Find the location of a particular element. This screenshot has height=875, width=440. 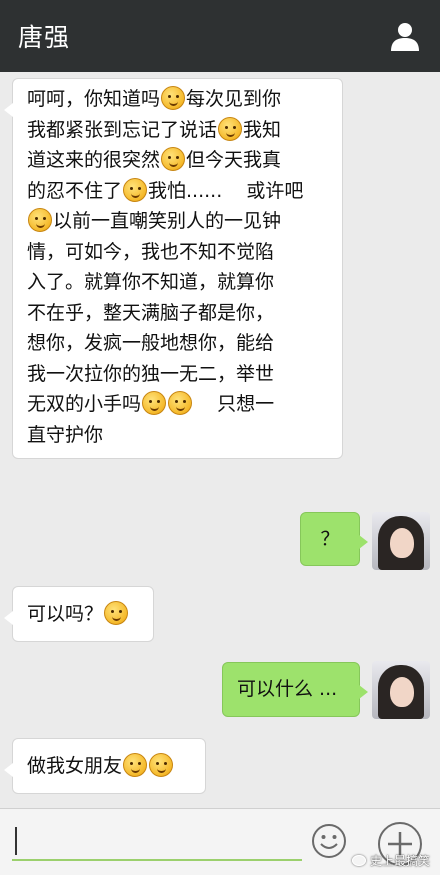

sent-message: ？ is located at coordinates (334, 539).